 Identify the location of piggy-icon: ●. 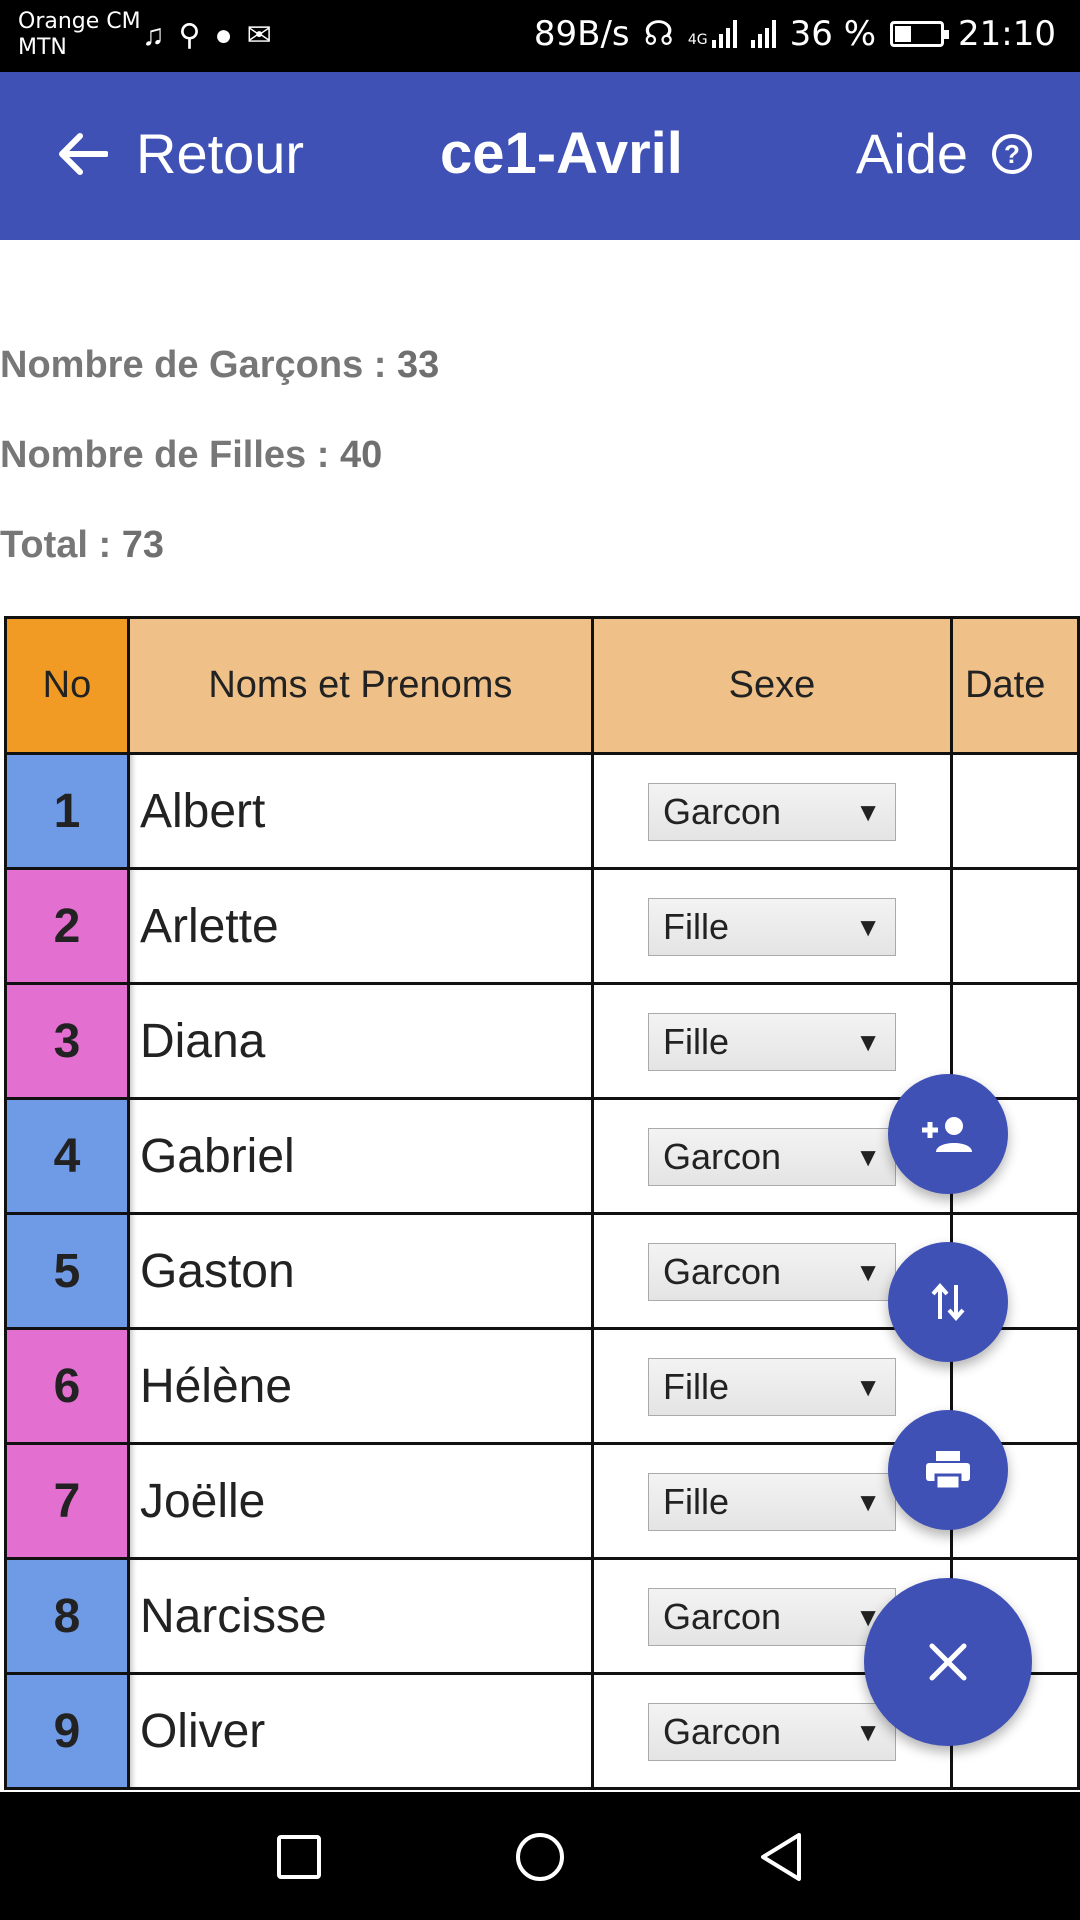
(223, 35).